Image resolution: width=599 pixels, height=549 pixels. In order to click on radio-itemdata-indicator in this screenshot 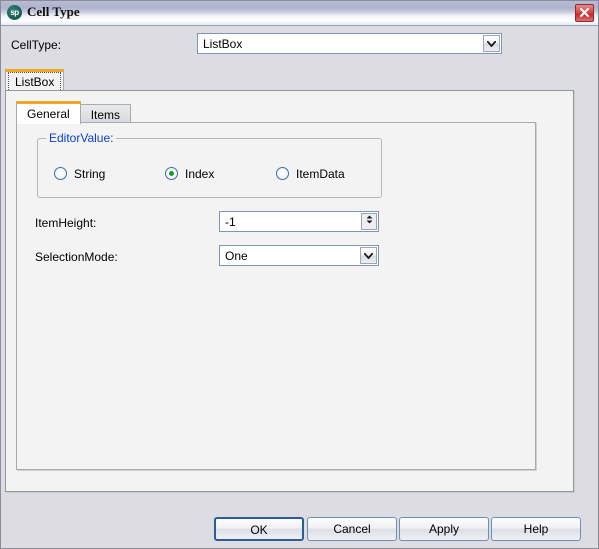, I will do `click(282, 173)`.